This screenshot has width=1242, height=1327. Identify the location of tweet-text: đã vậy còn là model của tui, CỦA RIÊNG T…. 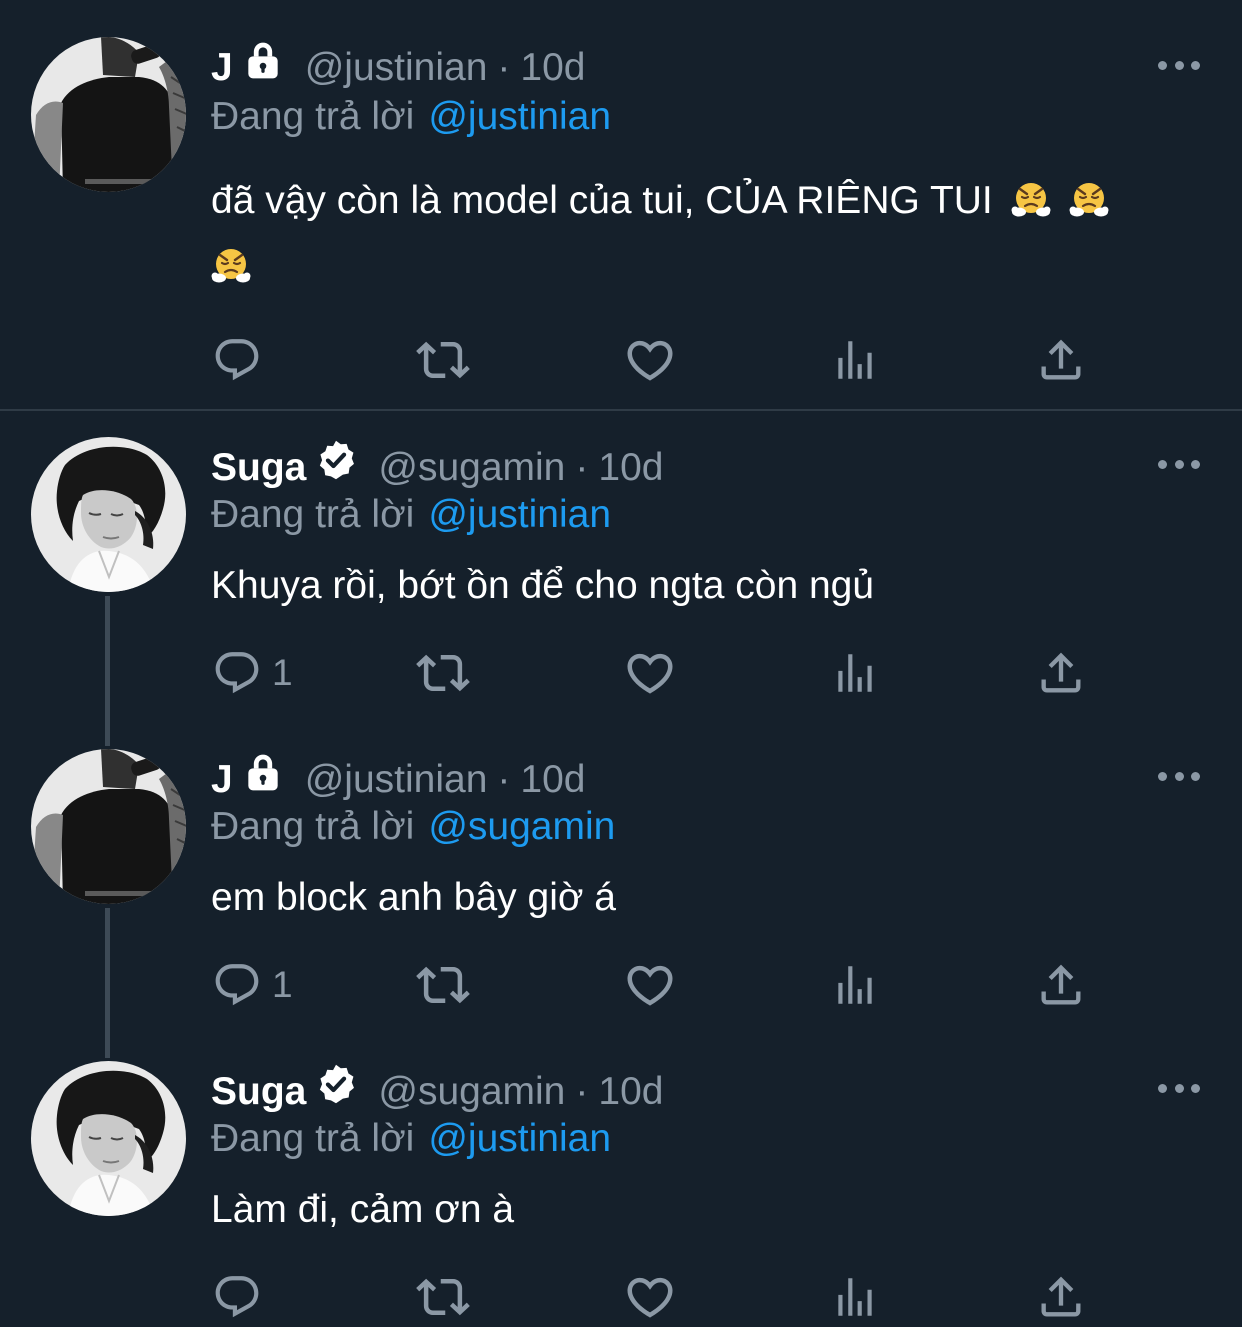
(711, 234).